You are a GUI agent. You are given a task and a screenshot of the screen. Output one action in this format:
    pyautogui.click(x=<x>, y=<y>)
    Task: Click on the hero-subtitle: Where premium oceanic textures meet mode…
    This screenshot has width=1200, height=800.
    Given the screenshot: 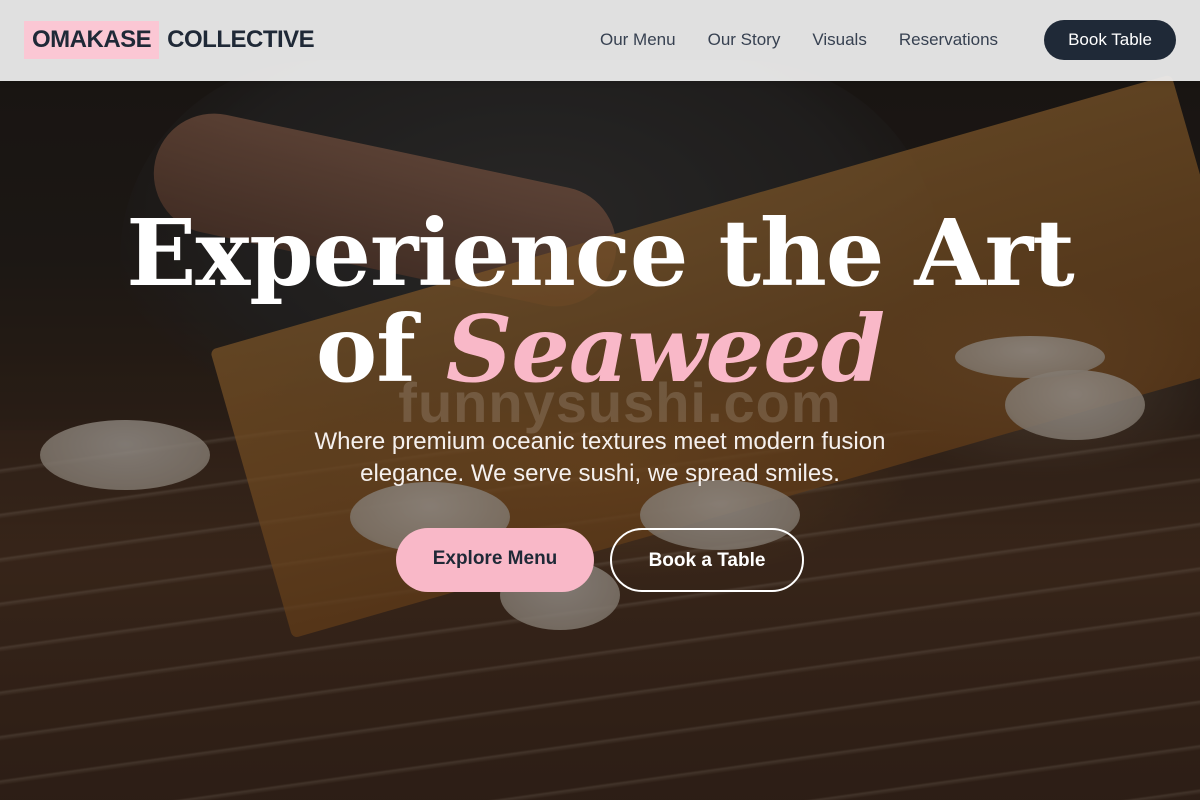 What is the action you would take?
    pyautogui.click(x=600, y=457)
    